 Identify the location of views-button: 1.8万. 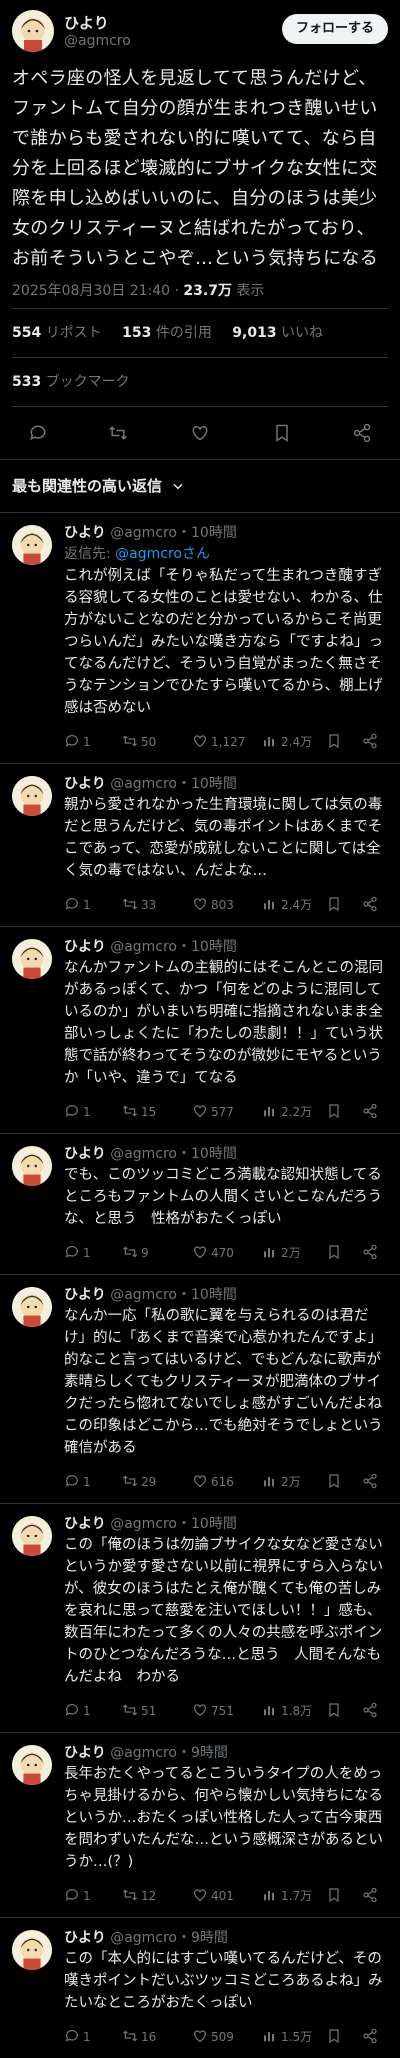
(287, 1711).